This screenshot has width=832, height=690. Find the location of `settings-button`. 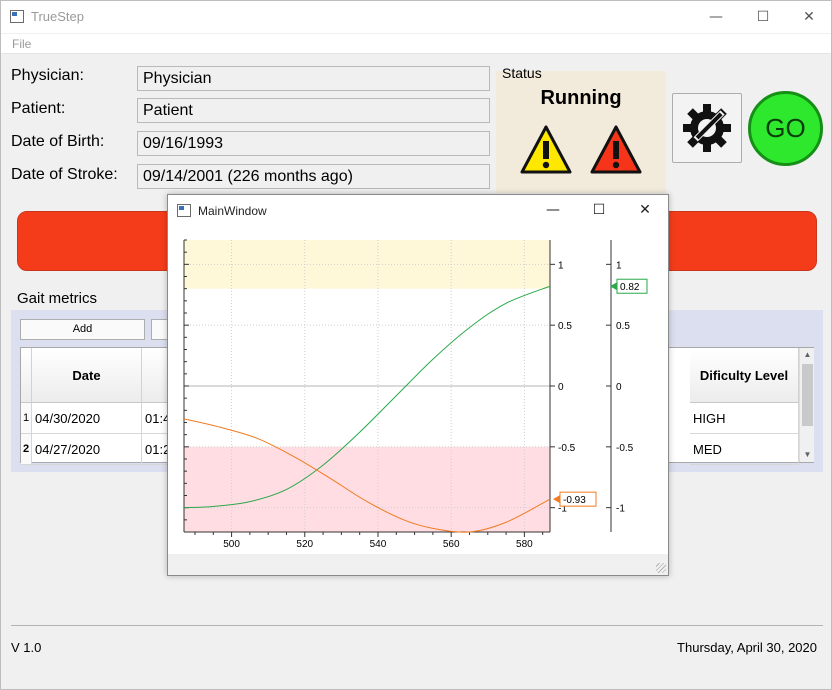

settings-button is located at coordinates (707, 128).